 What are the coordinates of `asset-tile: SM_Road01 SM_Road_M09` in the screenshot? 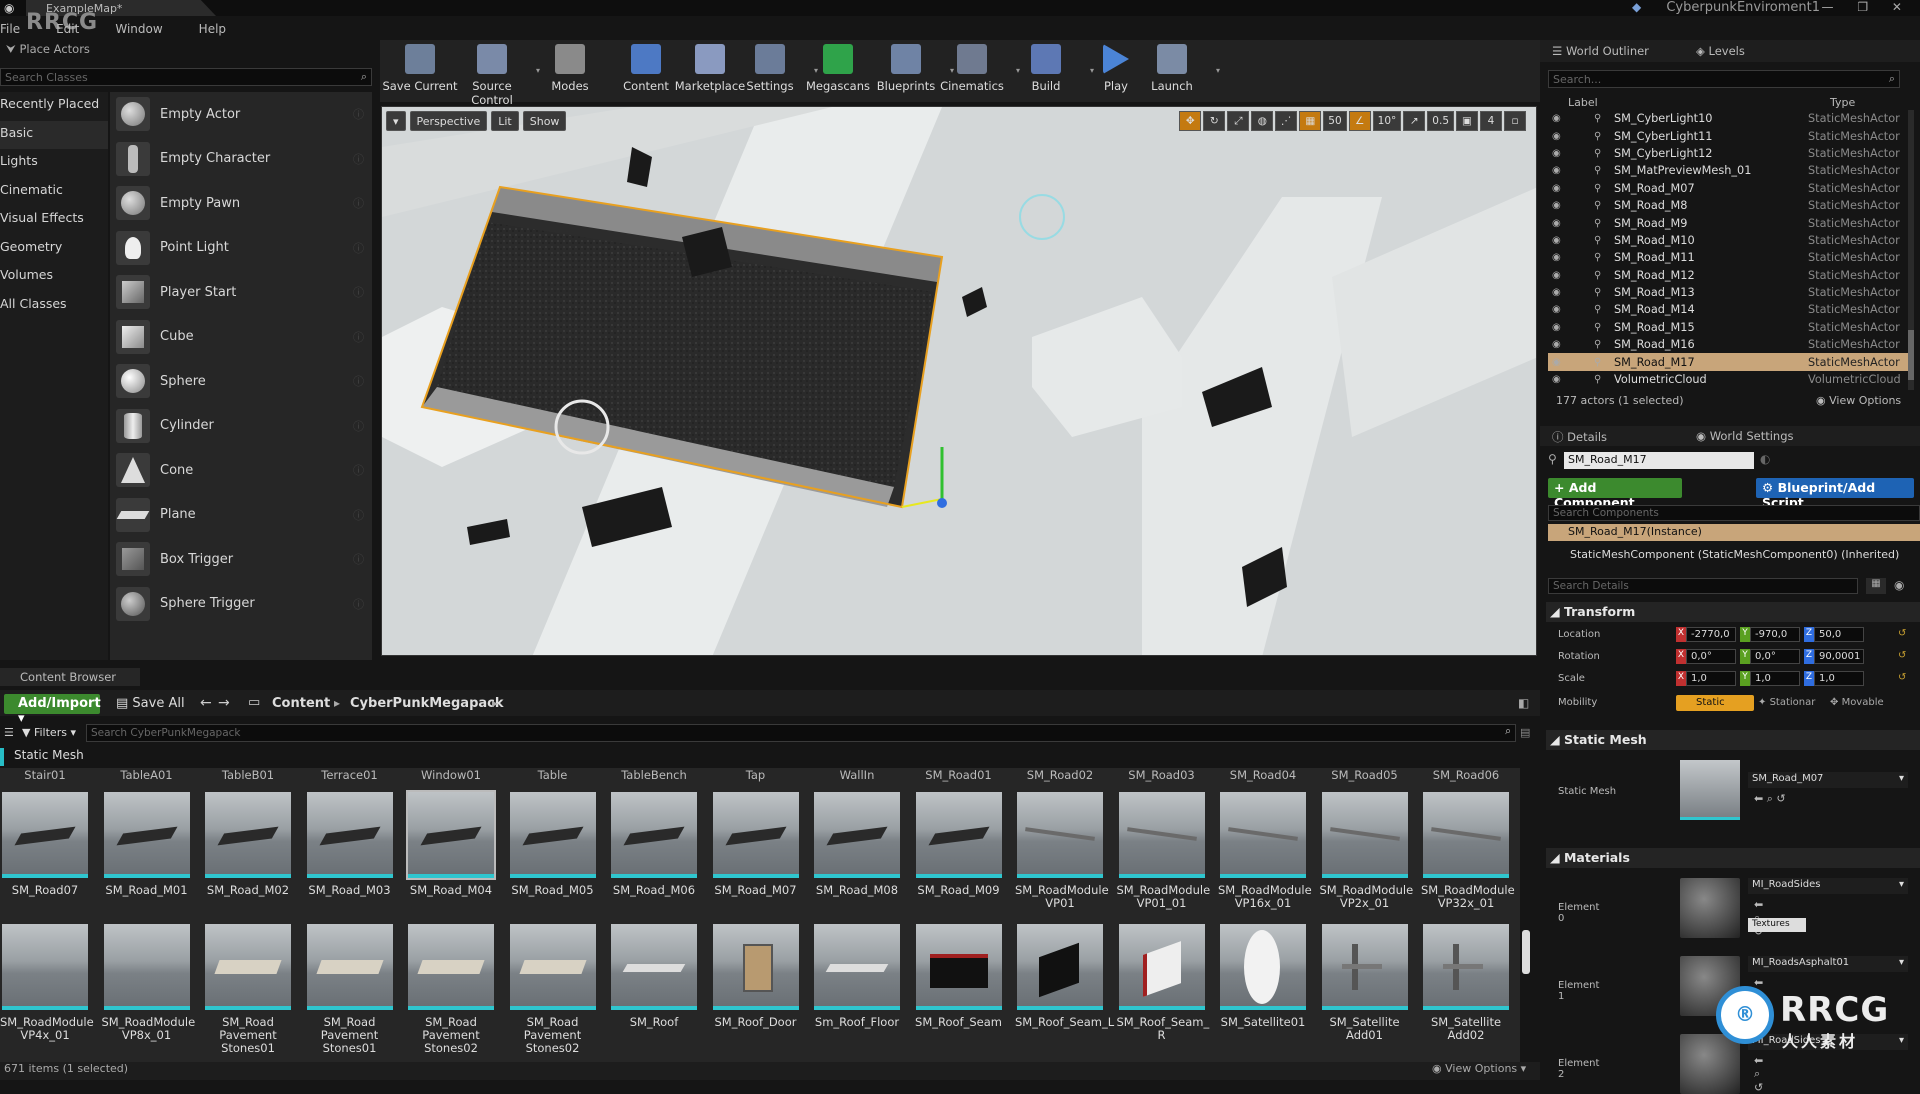 It's located at (959, 832).